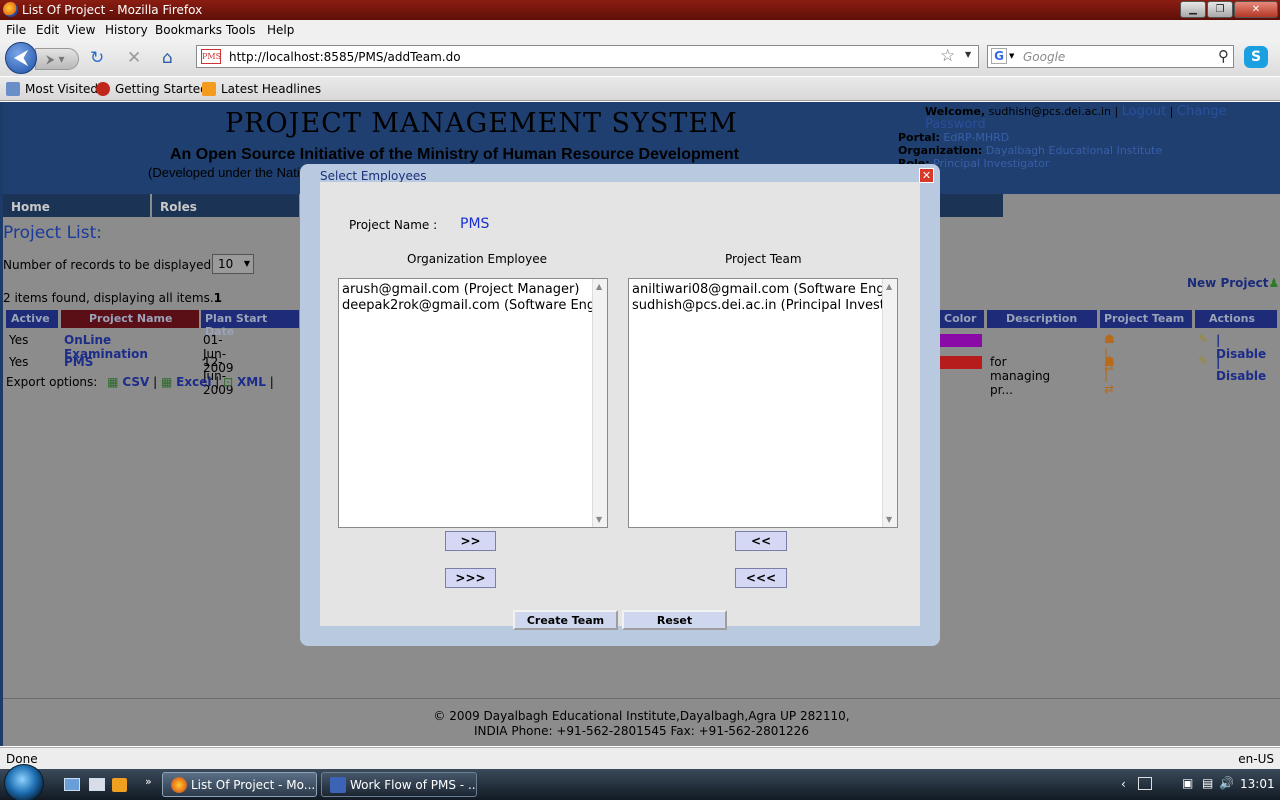 This screenshot has height=800, width=1280. I want to click on row1-edit-icon: ✎, so click(1203, 339).